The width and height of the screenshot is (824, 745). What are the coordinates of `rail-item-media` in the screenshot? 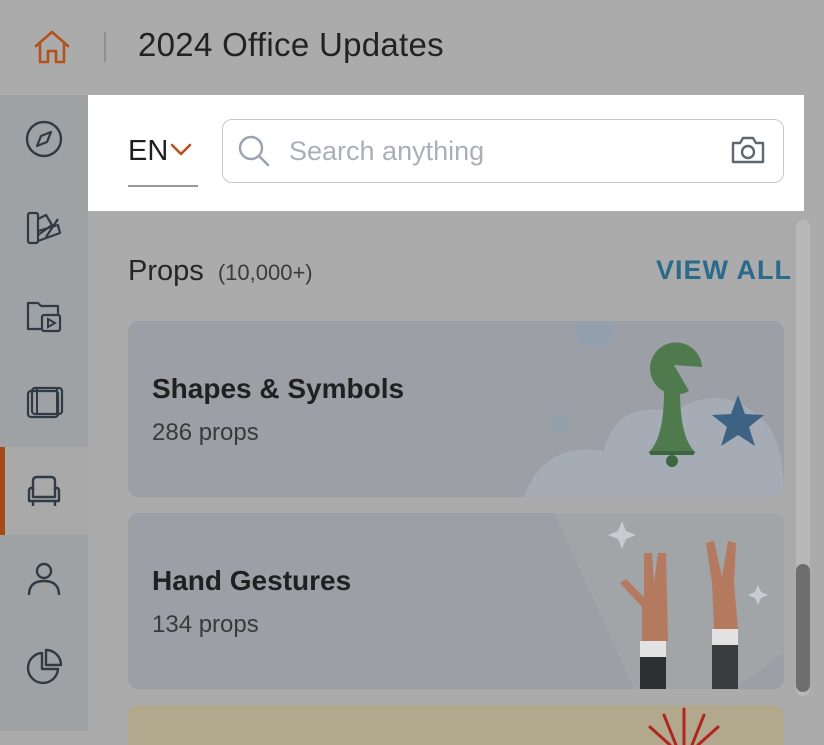 It's located at (44, 315).